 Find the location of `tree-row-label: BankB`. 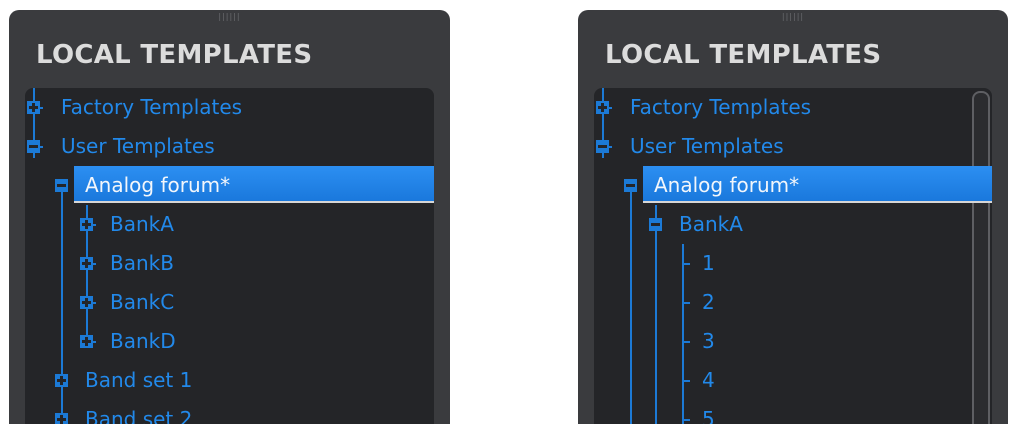

tree-row-label: BankB is located at coordinates (142, 263).